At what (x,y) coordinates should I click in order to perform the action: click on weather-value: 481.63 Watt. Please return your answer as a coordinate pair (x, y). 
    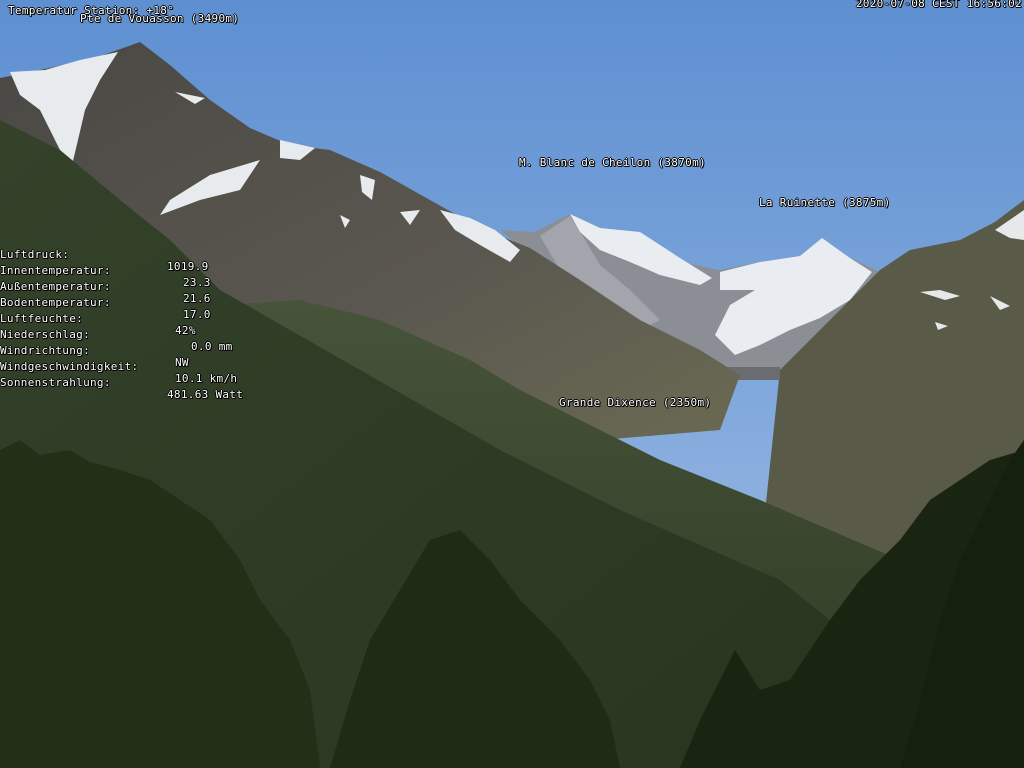
    Looking at the image, I should click on (205, 394).